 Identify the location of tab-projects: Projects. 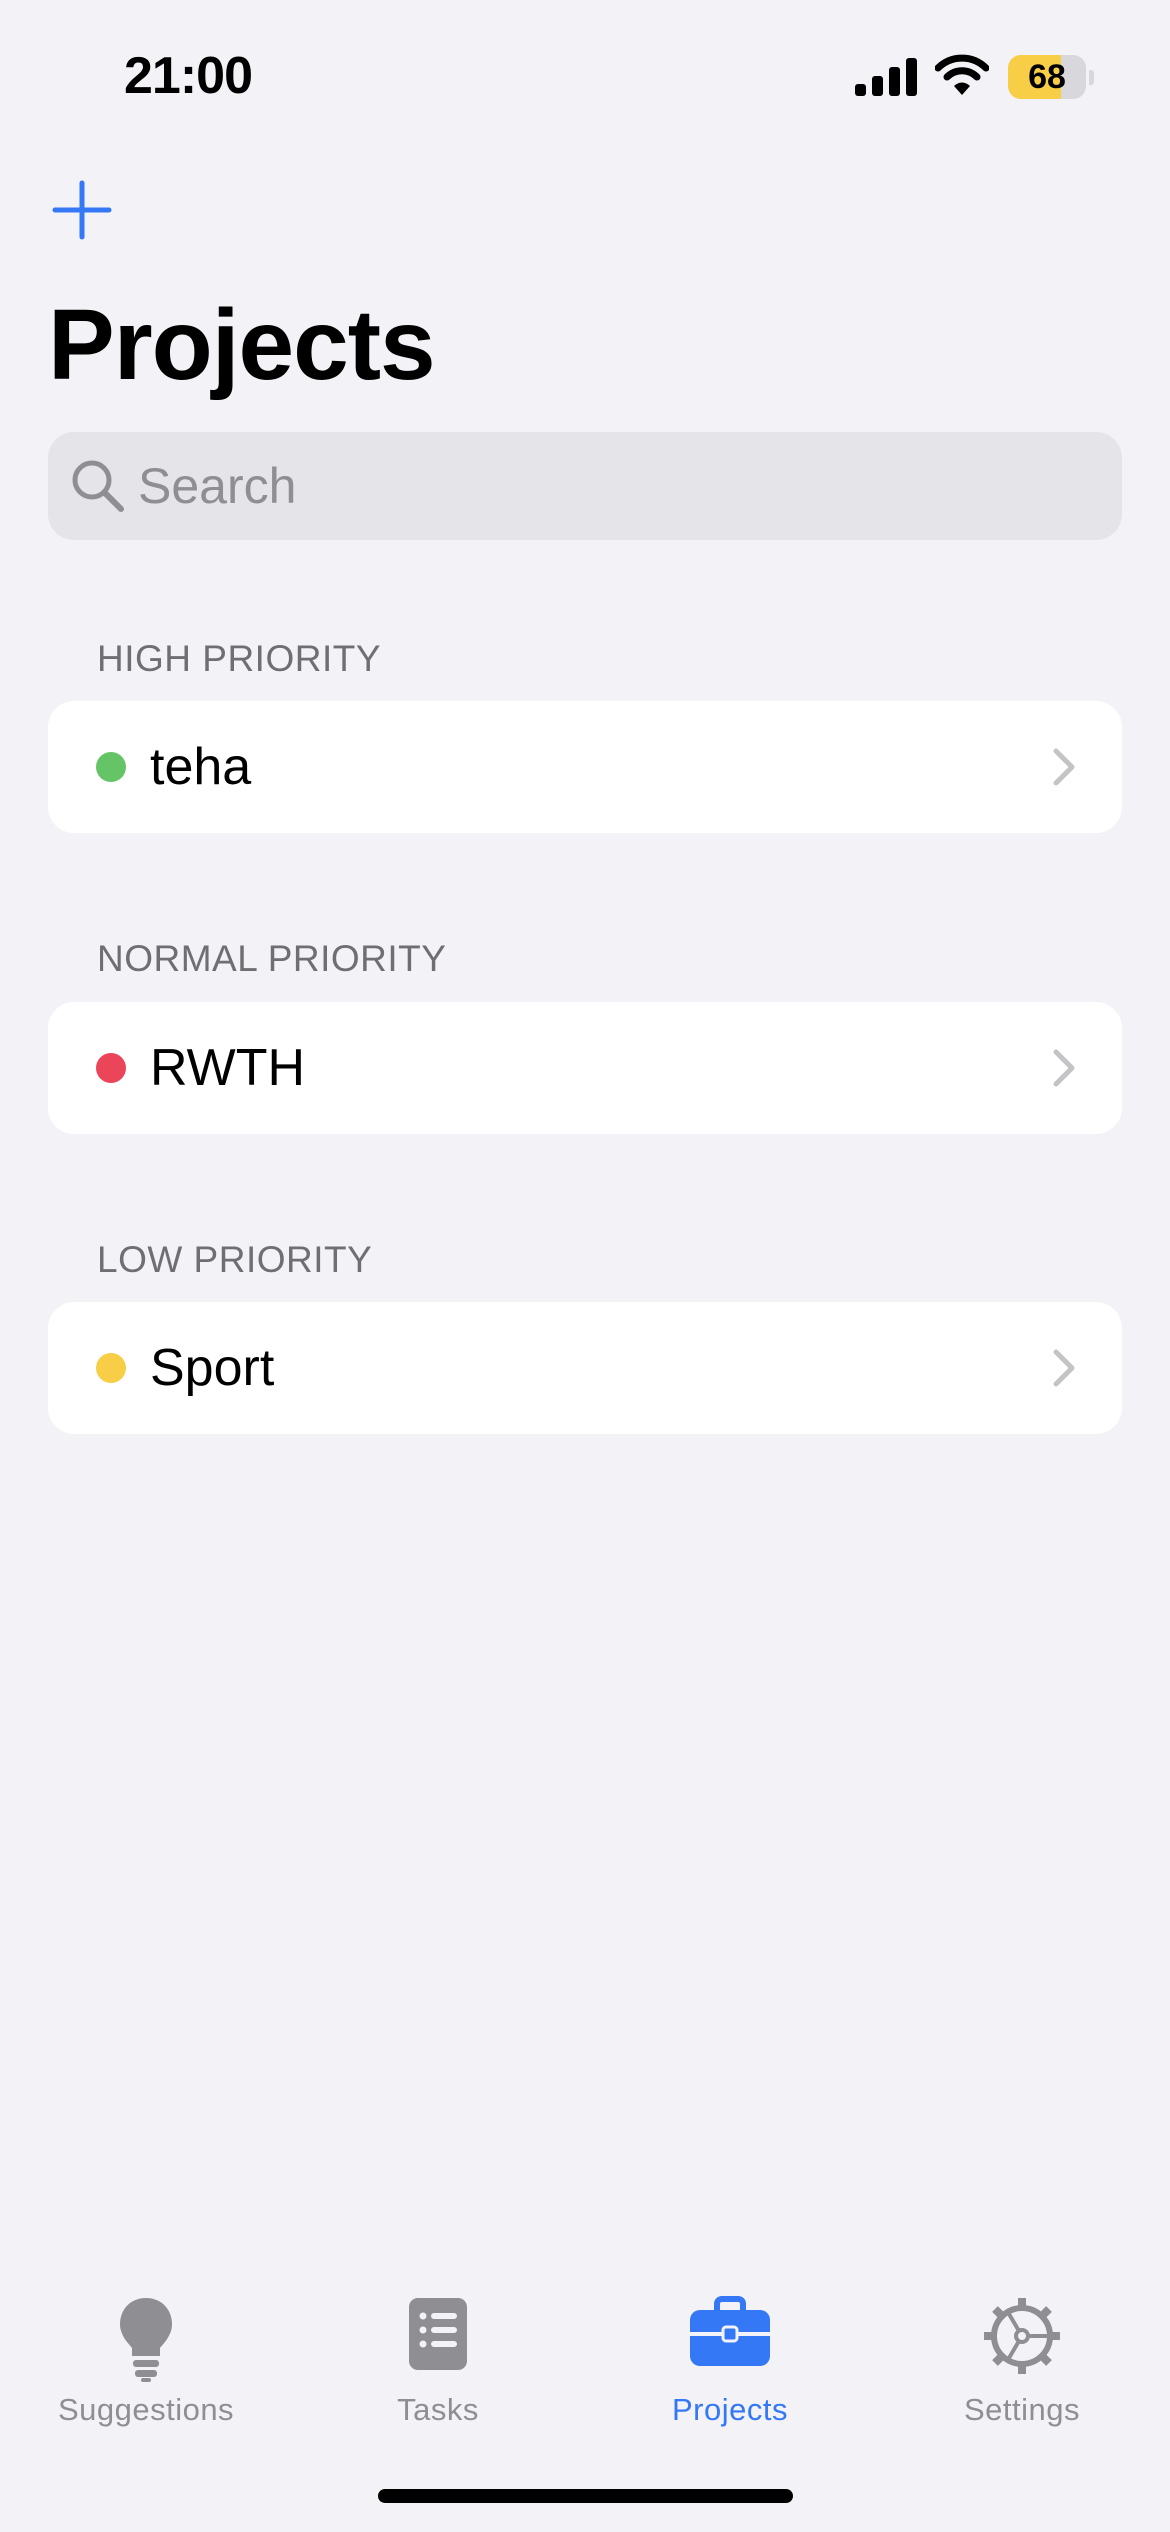
(730, 2350).